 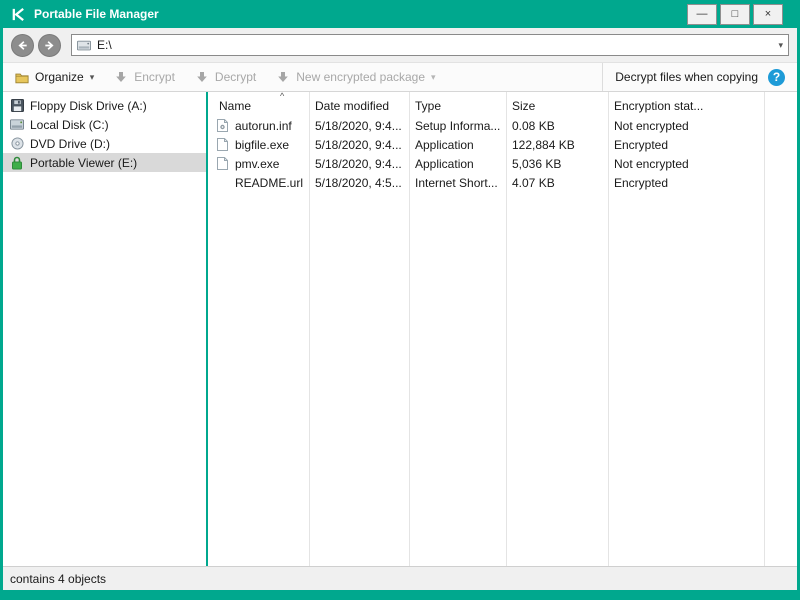 I want to click on floppy-drive-icon, so click(x=17, y=106).